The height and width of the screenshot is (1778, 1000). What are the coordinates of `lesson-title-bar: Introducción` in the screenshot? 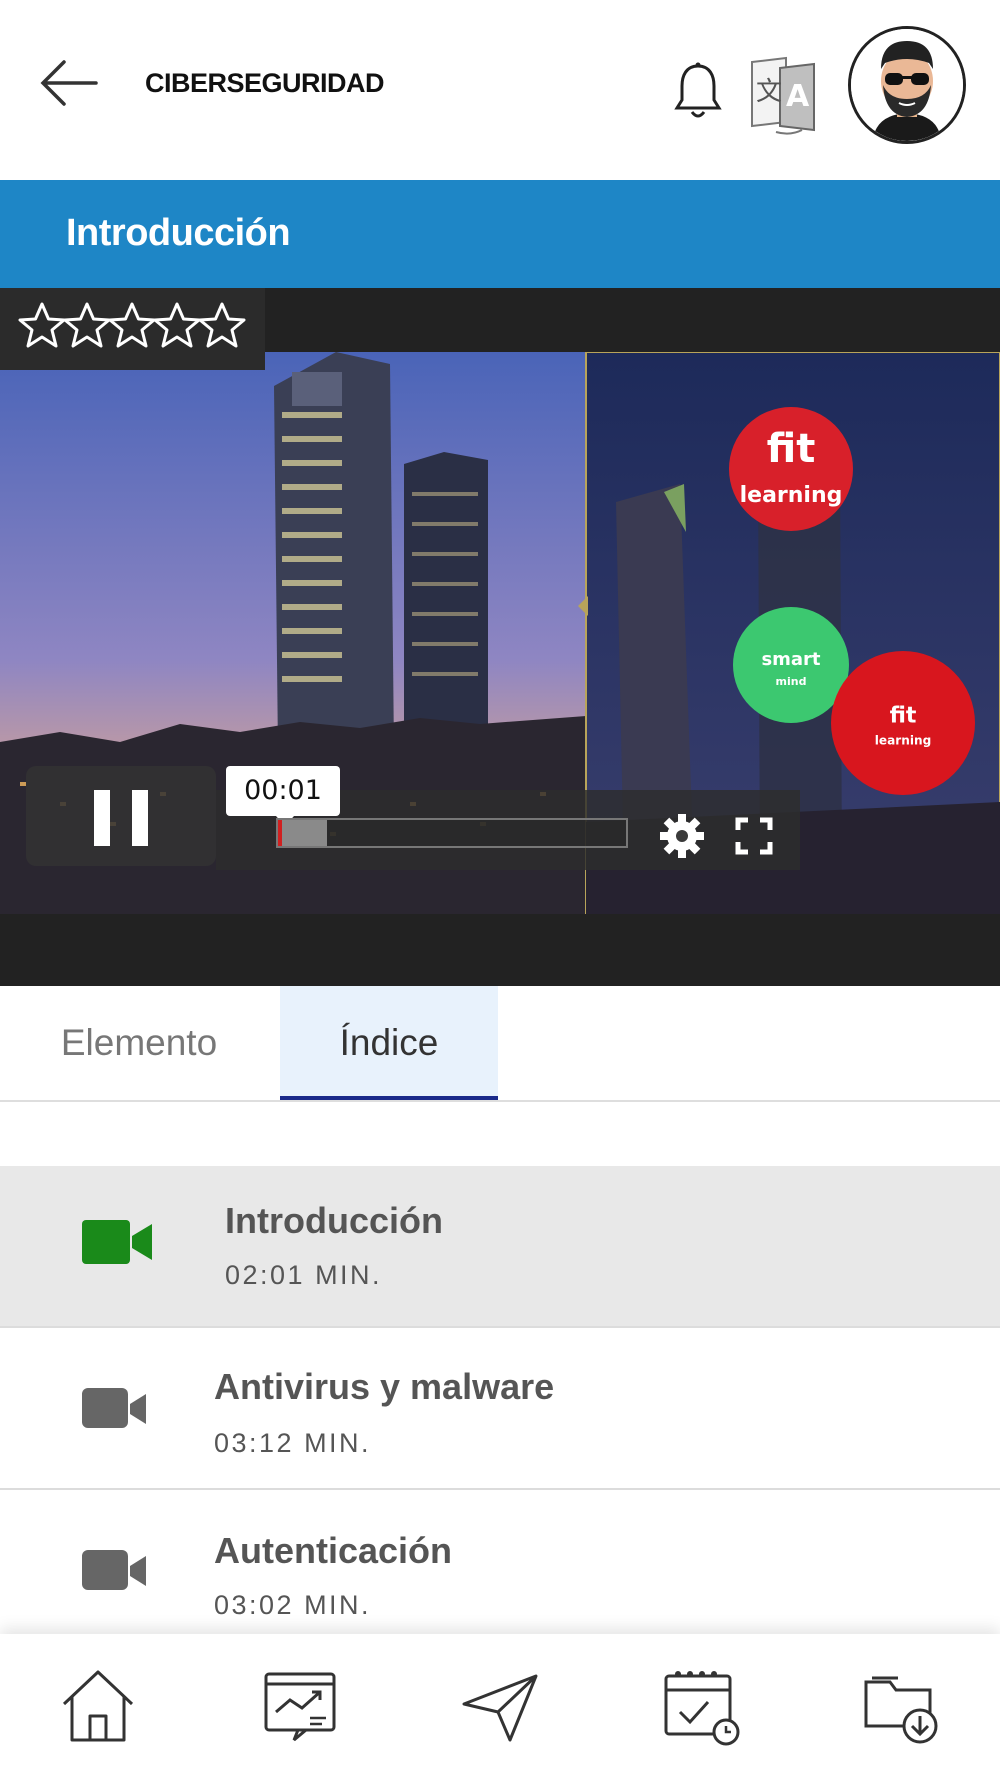 It's located at (500, 234).